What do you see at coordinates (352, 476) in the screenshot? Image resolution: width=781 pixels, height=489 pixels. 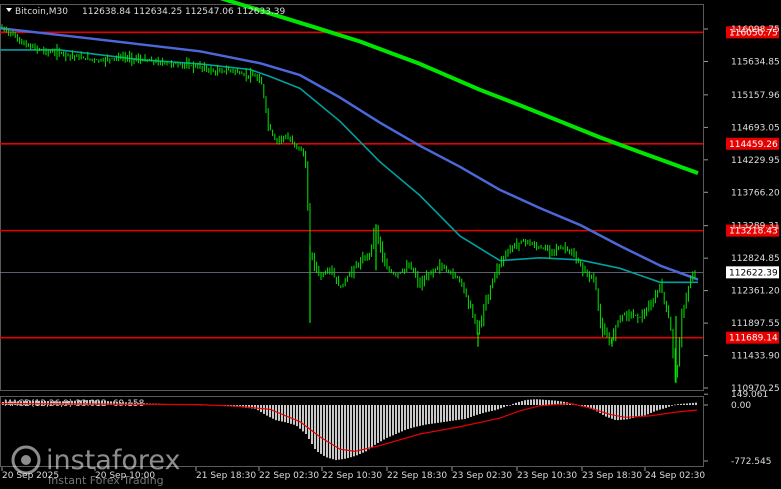 I see `x-tick-label: 22 Sep 10:30` at bounding box center [352, 476].